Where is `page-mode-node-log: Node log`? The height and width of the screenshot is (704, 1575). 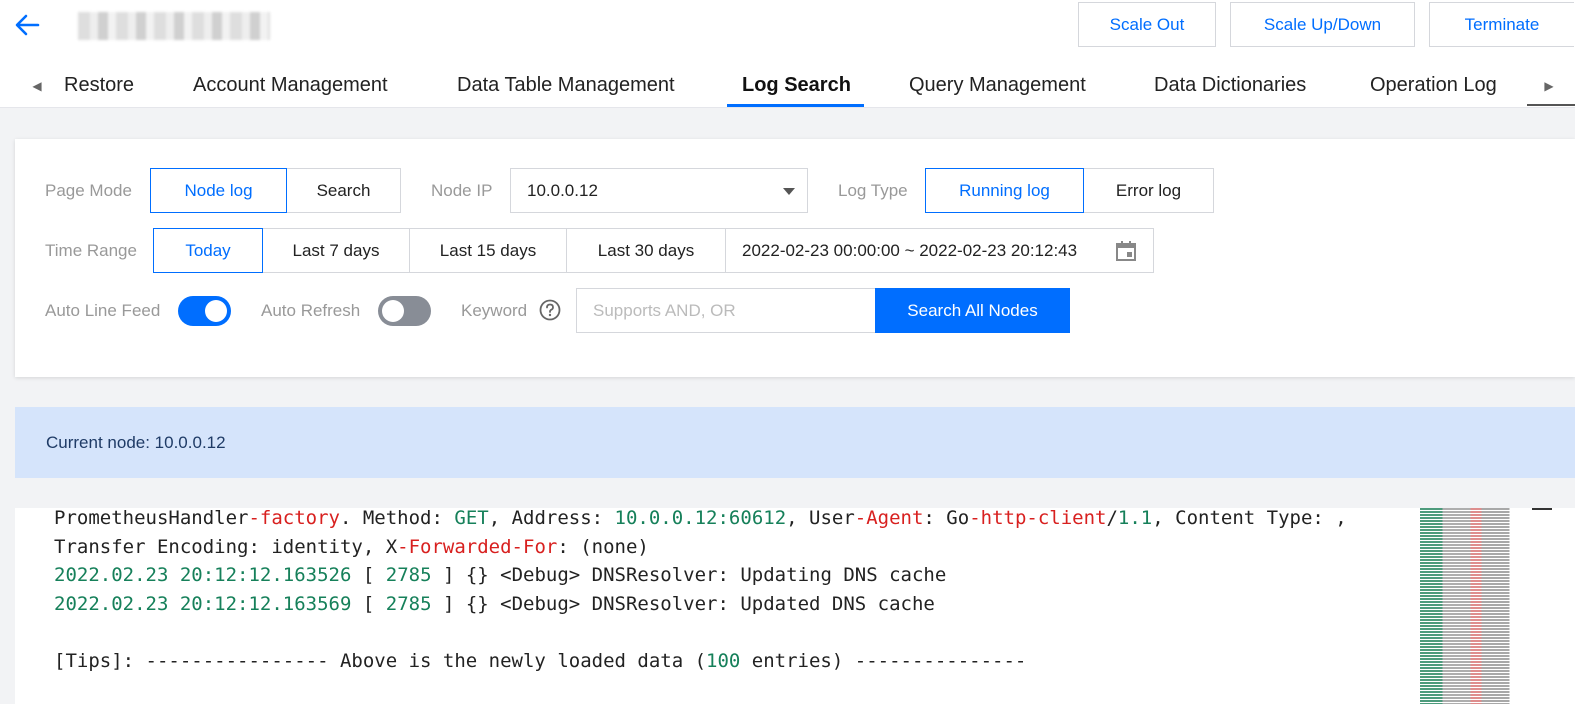 page-mode-node-log: Node log is located at coordinates (218, 190).